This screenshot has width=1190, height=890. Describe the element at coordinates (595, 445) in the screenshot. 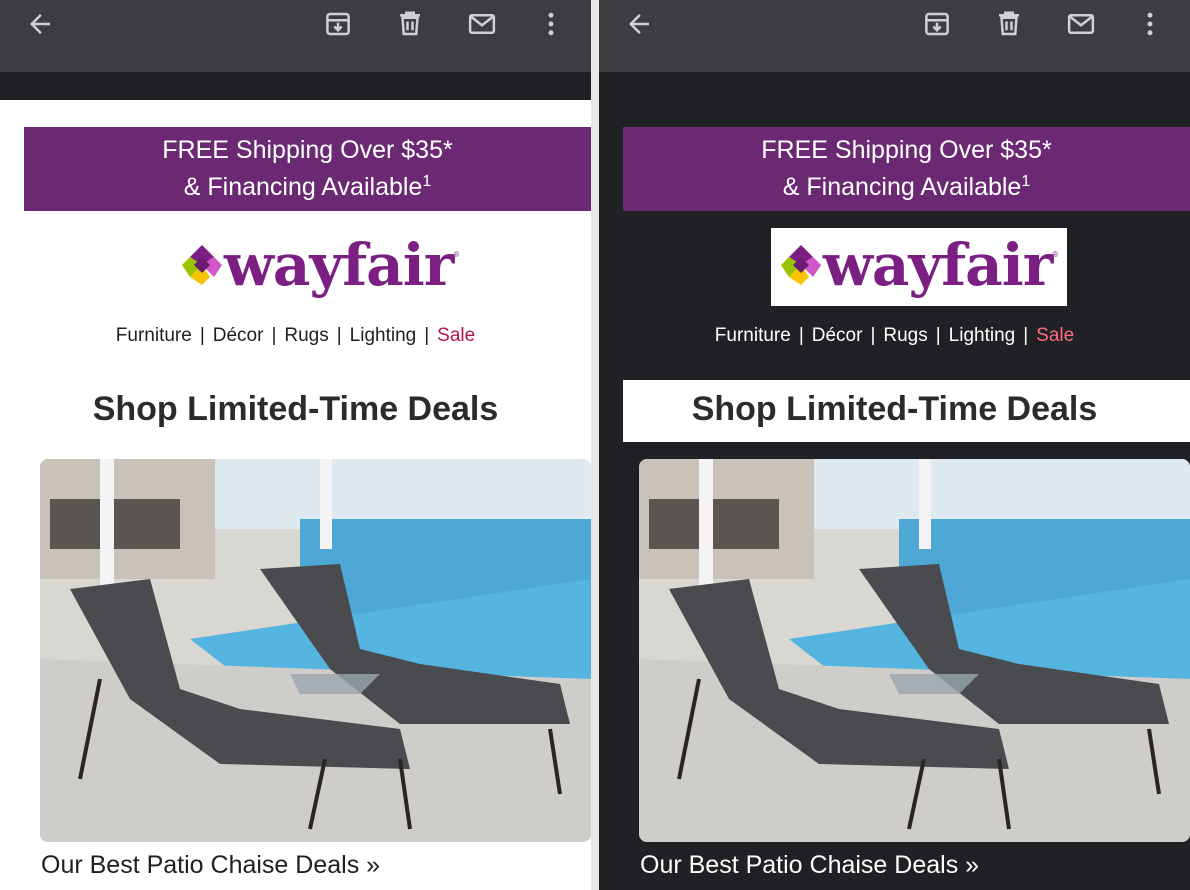

I see `panel-divider` at that location.